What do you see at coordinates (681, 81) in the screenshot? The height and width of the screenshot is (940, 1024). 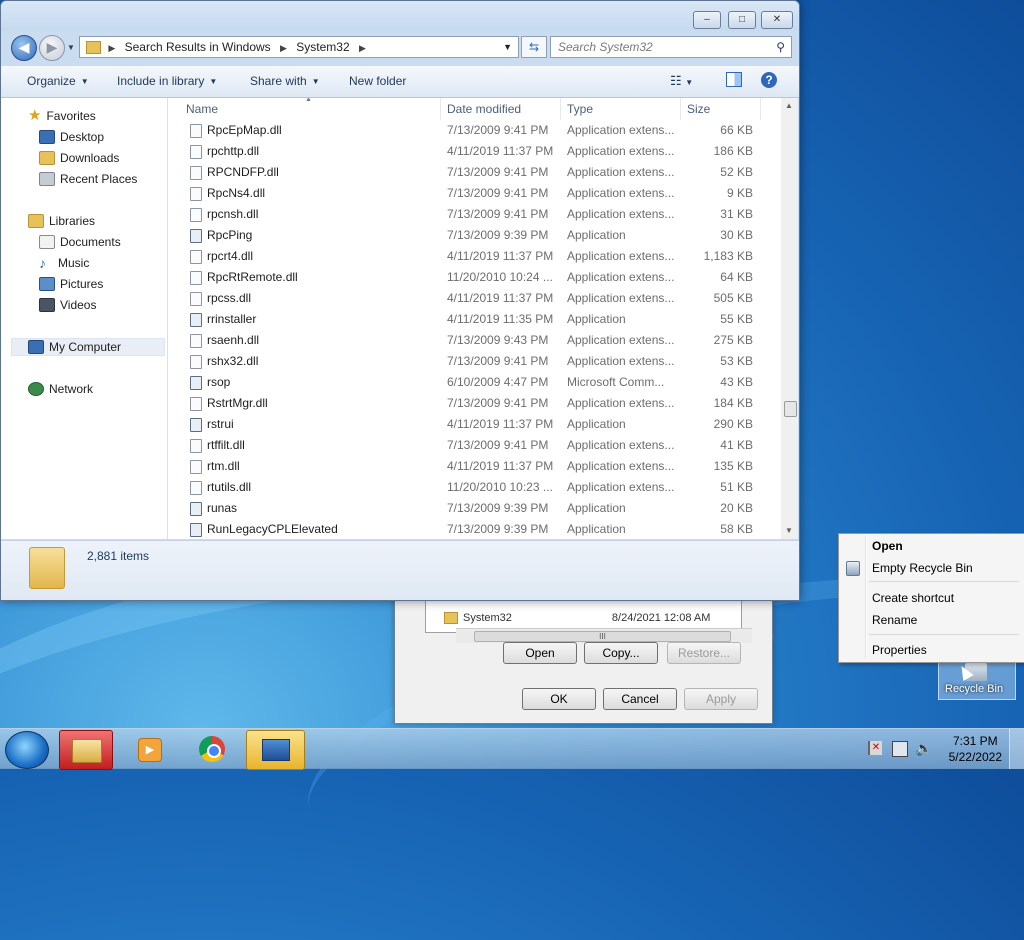 I see `view-options-icon: ☷ ▼` at bounding box center [681, 81].